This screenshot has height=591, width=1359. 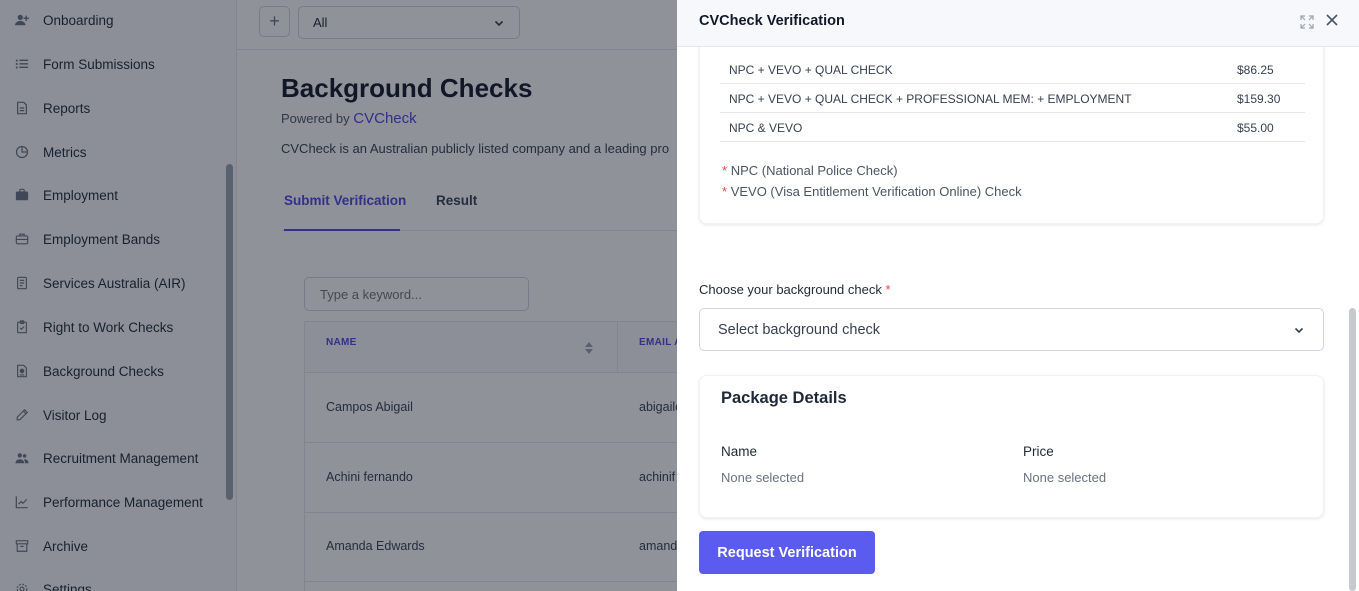 What do you see at coordinates (888, 289) in the screenshot?
I see `required-asterisk: *` at bounding box center [888, 289].